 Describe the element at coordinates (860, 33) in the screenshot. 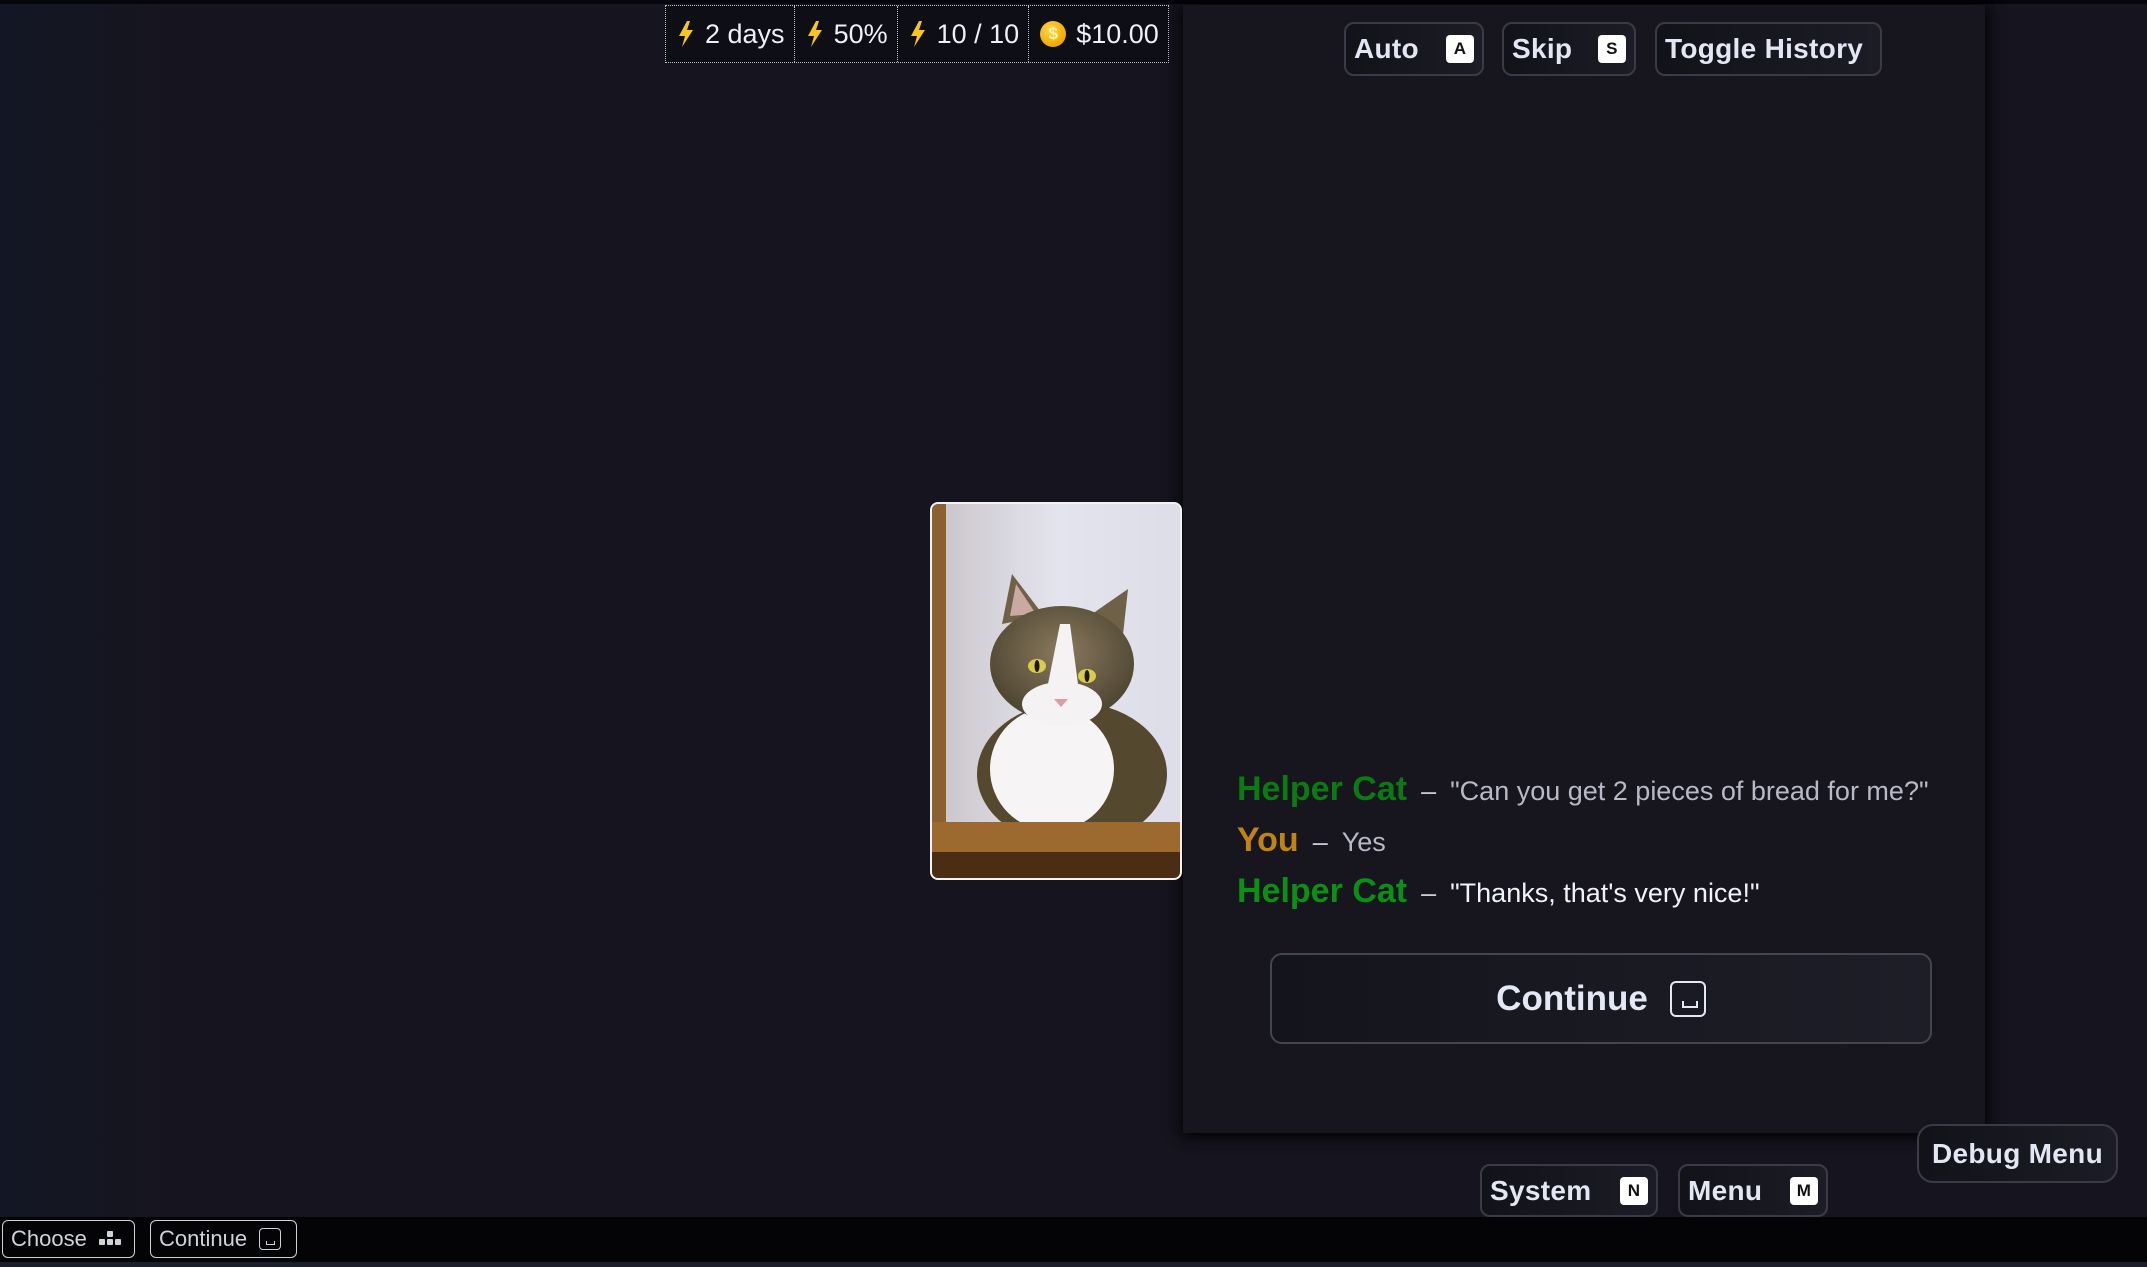

I see `stat-percent-value: 50%` at that location.